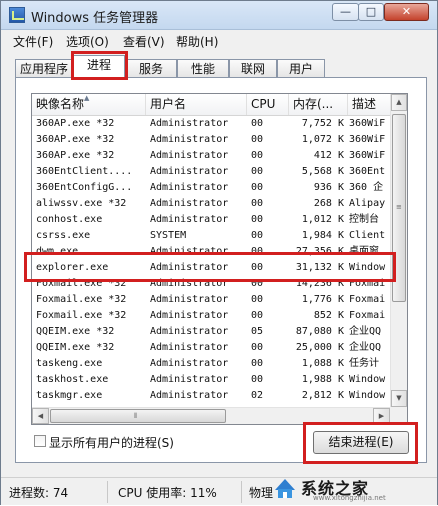 This screenshot has height=506, width=438. What do you see at coordinates (197, 41) in the screenshot?
I see `menu-help: 帮助(H)` at bounding box center [197, 41].